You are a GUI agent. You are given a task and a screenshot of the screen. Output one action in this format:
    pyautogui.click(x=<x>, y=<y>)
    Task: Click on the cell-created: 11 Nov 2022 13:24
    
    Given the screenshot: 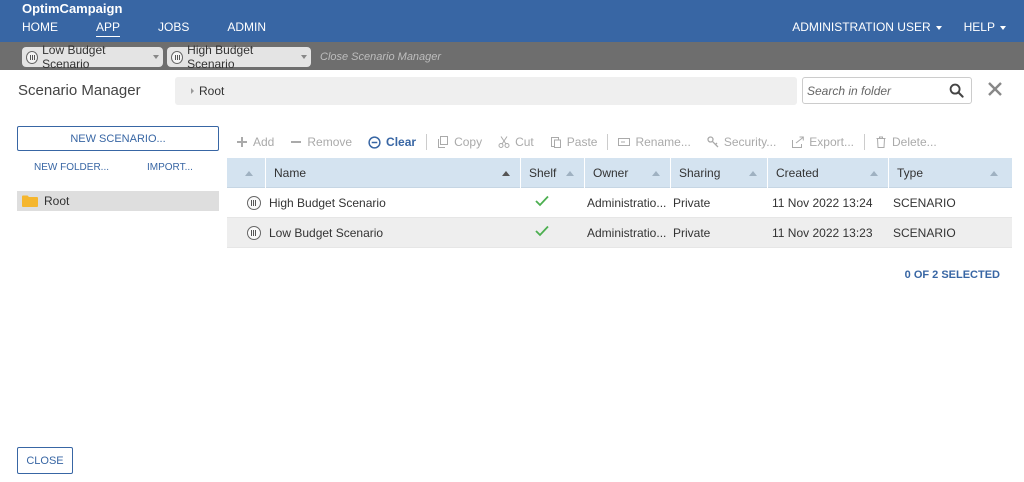 What is the action you would take?
    pyautogui.click(x=822, y=203)
    